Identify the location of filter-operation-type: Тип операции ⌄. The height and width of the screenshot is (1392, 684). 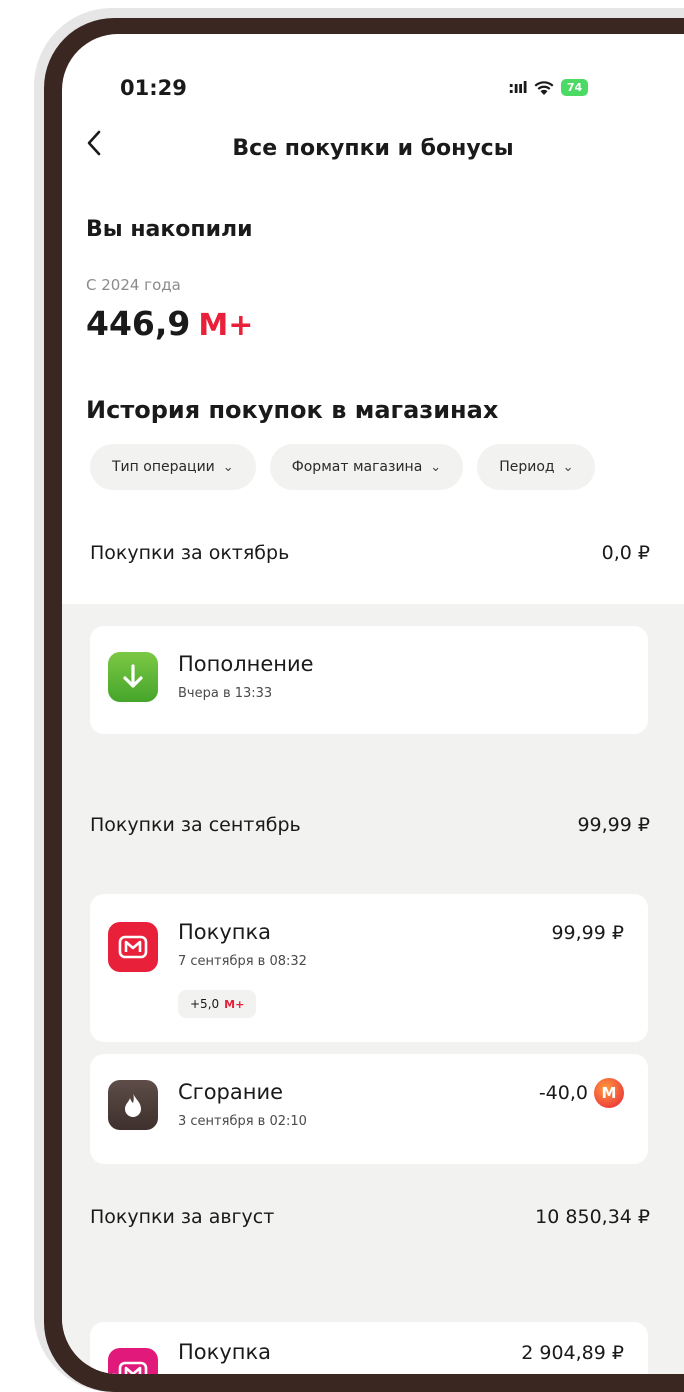
(173, 467).